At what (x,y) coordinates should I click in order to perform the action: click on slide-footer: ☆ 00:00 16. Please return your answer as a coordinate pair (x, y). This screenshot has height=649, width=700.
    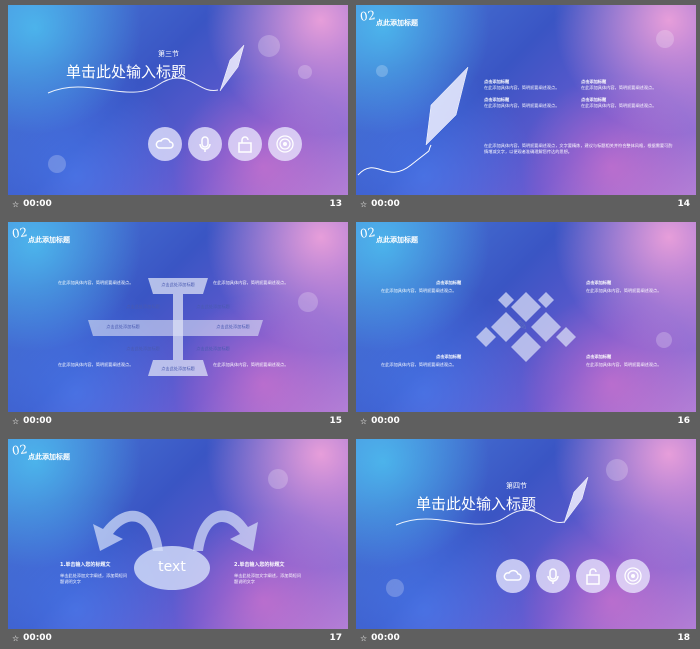
    Looking at the image, I should click on (526, 421).